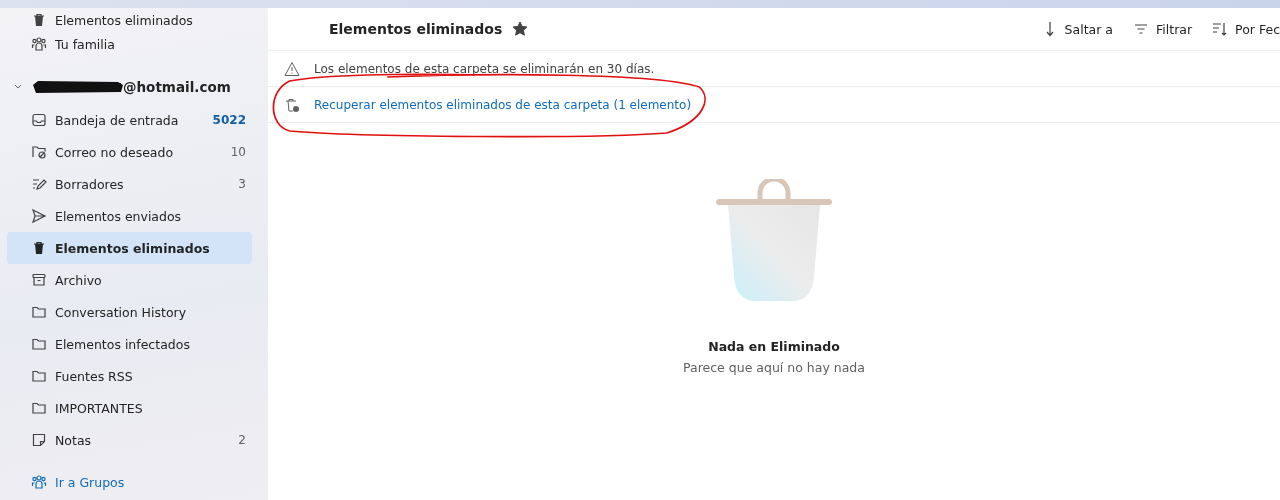 The image size is (1280, 500). What do you see at coordinates (242, 184) in the screenshot?
I see `unread-count: 3` at bounding box center [242, 184].